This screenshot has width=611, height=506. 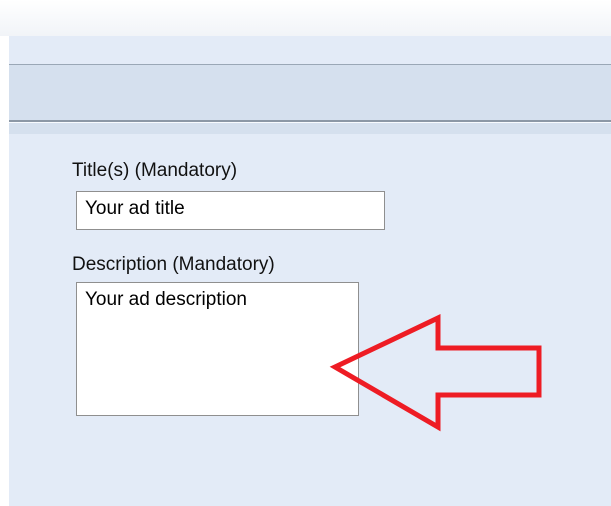 What do you see at coordinates (217, 349) in the screenshot?
I see `ad-description-textarea: Your ad description` at bounding box center [217, 349].